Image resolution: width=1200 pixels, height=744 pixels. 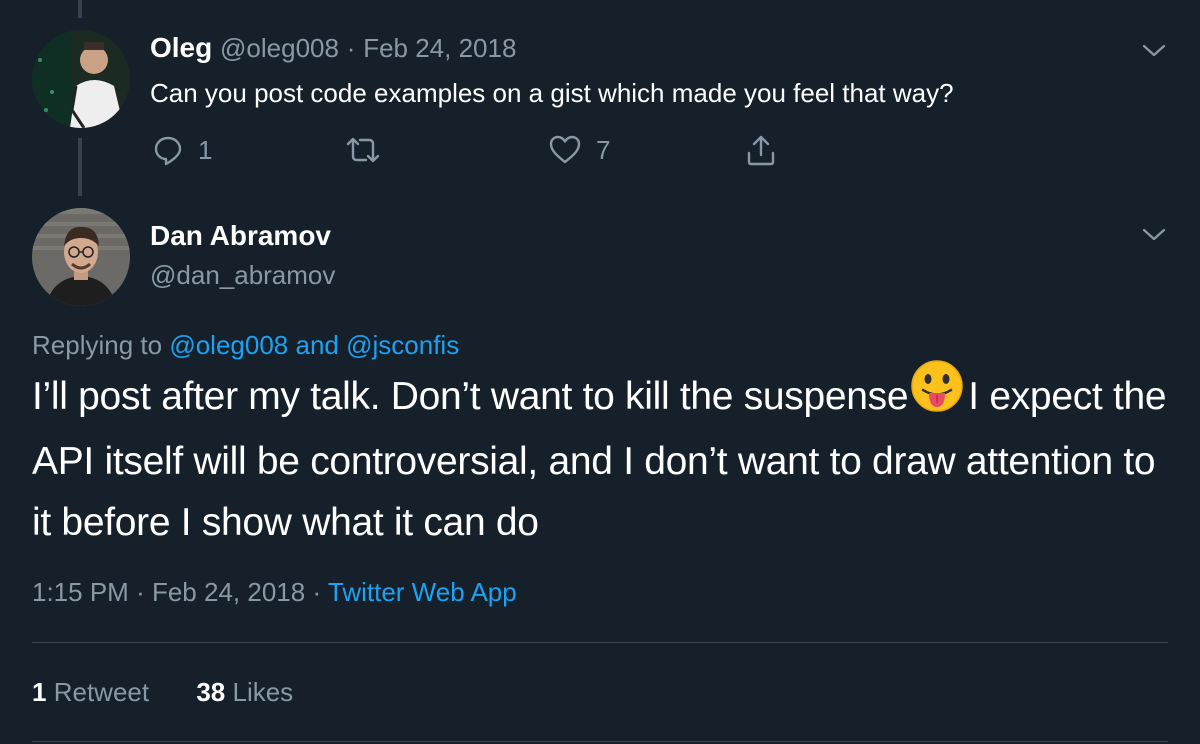 I want to click on tweet-source: Twitter Web App, so click(x=422, y=592).